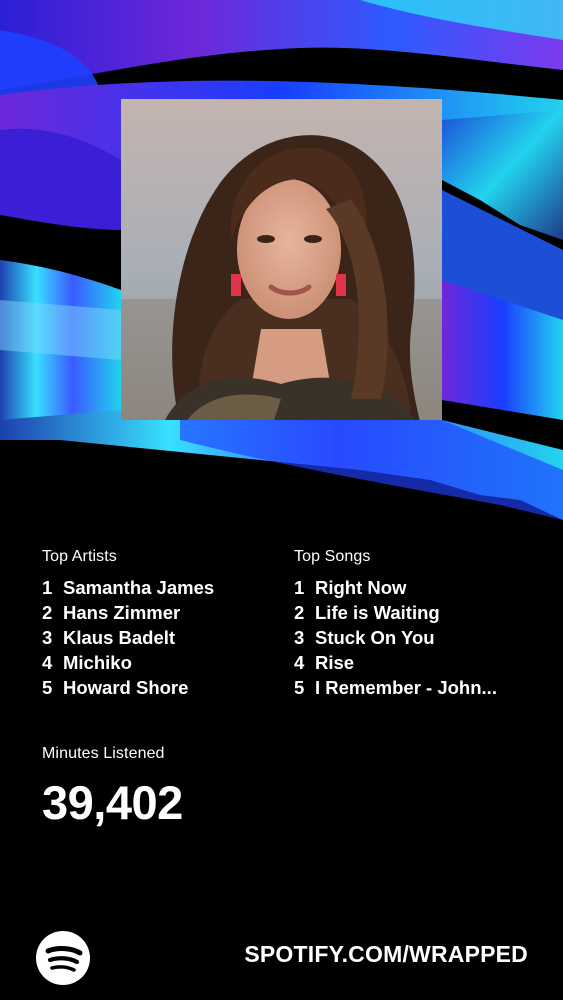 This screenshot has width=563, height=1000. What do you see at coordinates (97, 662) in the screenshot?
I see `artist-name: Michiko` at bounding box center [97, 662].